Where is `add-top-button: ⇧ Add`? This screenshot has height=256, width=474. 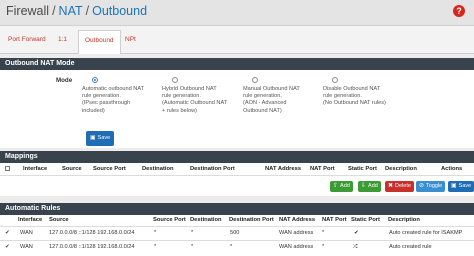
add-top-button: ⇧ Add is located at coordinates (341, 186).